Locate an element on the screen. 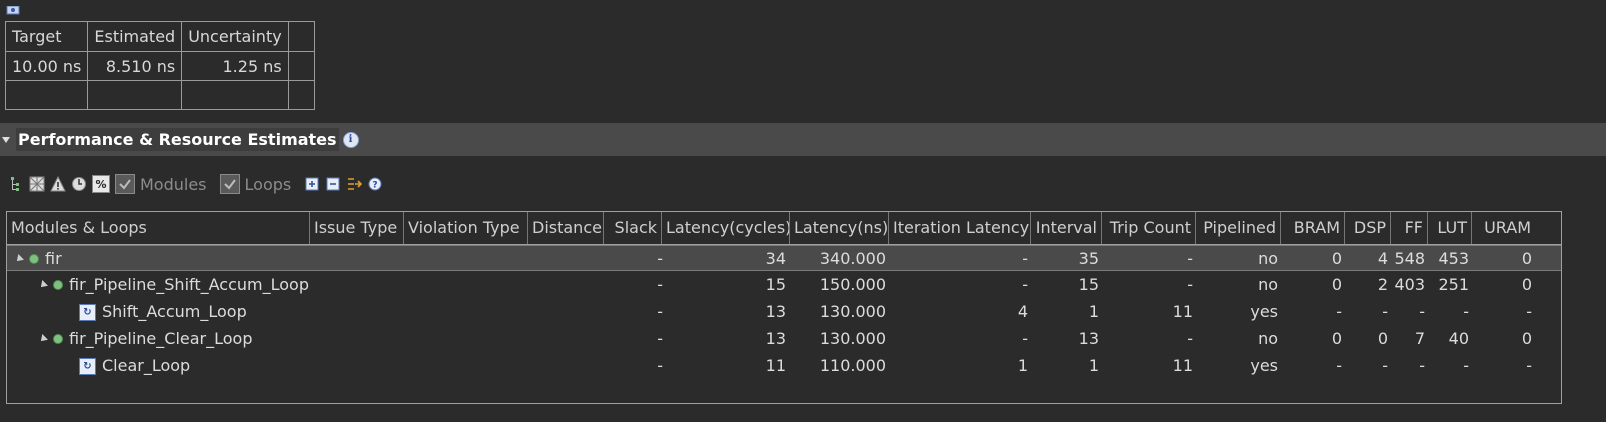 This screenshot has height=422, width=1606. col-issue-type: Issue Type is located at coordinates (357, 228).